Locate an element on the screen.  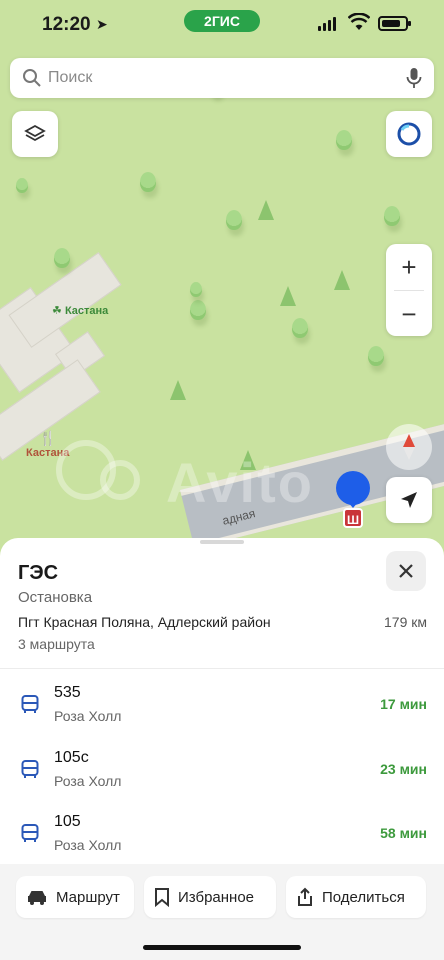
microphone-icon is located at coordinates (414, 78).